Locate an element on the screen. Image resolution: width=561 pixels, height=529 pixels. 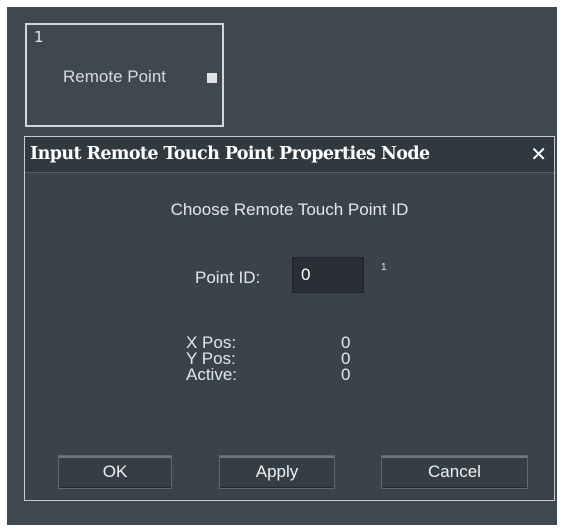
point-id-input is located at coordinates (328, 275).